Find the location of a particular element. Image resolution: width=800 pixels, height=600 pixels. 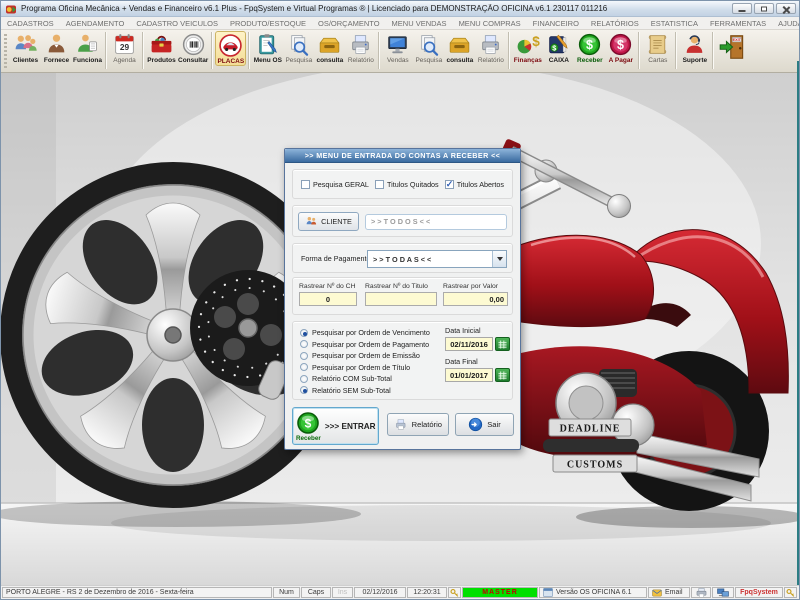

data-final-field: 01/01/2017 is located at coordinates (469, 375).